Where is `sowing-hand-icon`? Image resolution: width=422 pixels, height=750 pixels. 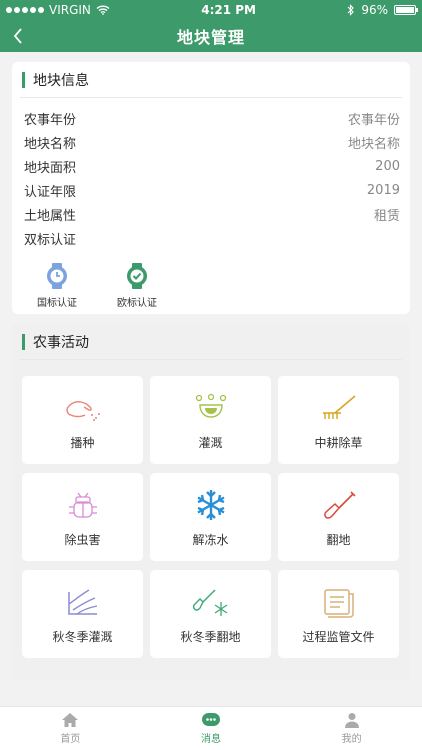
sowing-hand-icon is located at coordinates (82, 410).